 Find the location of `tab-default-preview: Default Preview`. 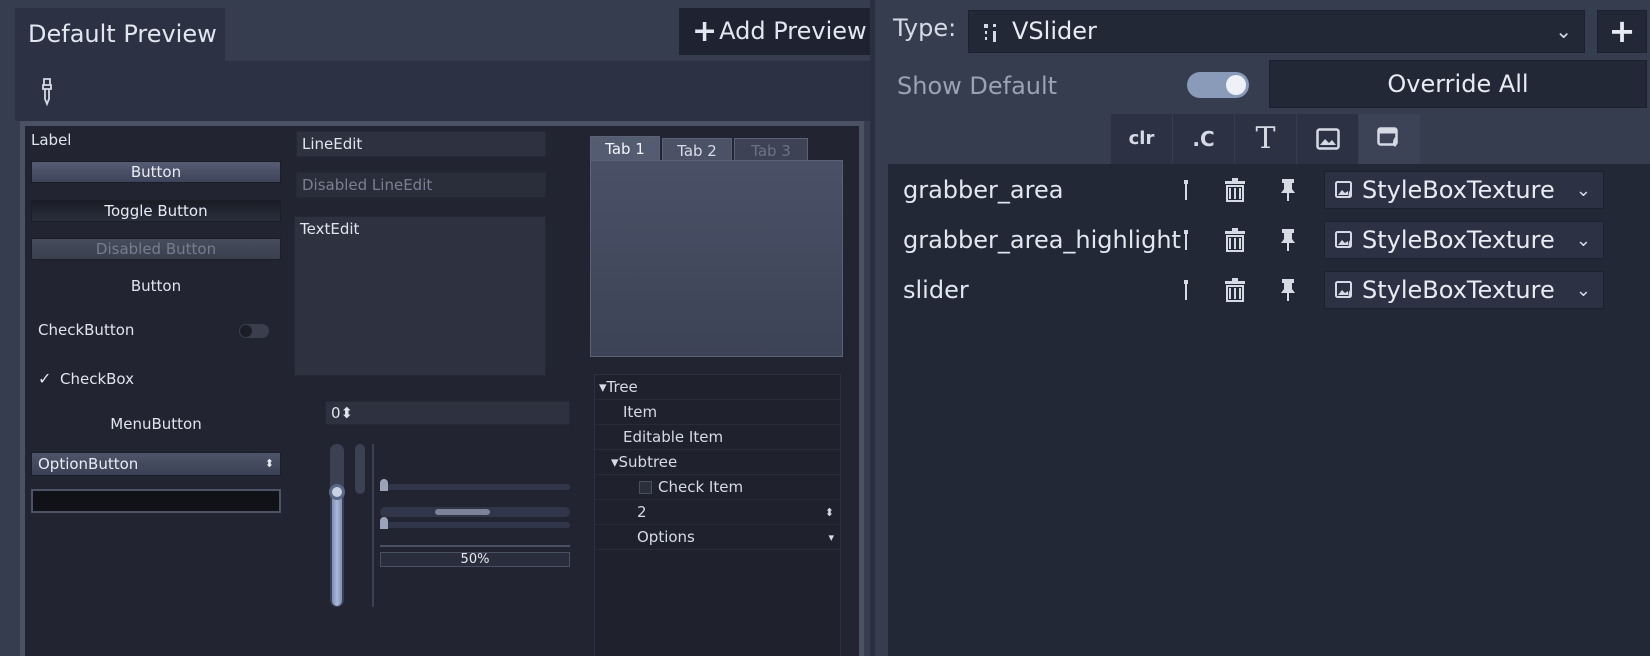

tab-default-preview: Default Preview is located at coordinates (120, 34).